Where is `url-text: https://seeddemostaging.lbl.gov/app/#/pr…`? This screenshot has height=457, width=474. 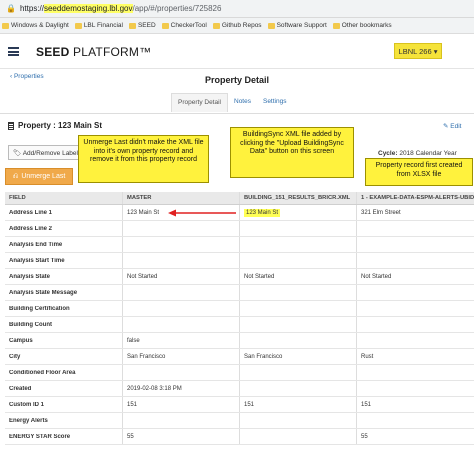 url-text: https://seeddemostaging.lbl.gov/app/#/pr… is located at coordinates (120, 8).